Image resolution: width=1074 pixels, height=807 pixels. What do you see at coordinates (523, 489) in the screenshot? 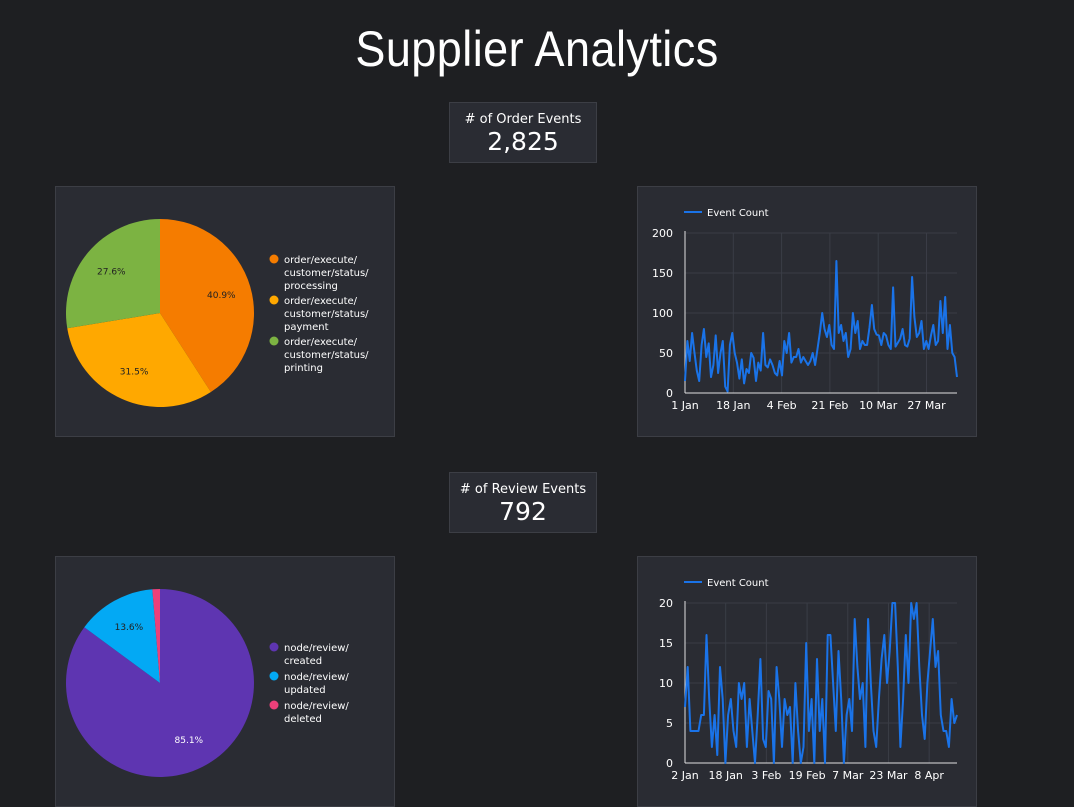
I see `scorecard-label: # of Review Events` at bounding box center [523, 489].